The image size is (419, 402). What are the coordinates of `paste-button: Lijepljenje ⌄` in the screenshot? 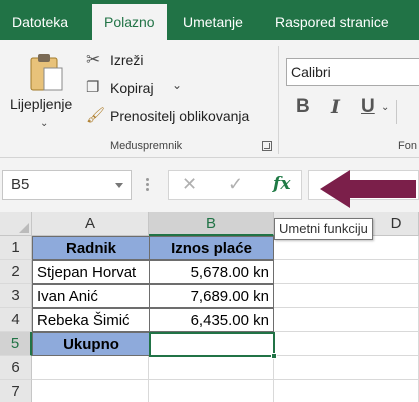 It's located at (42, 90).